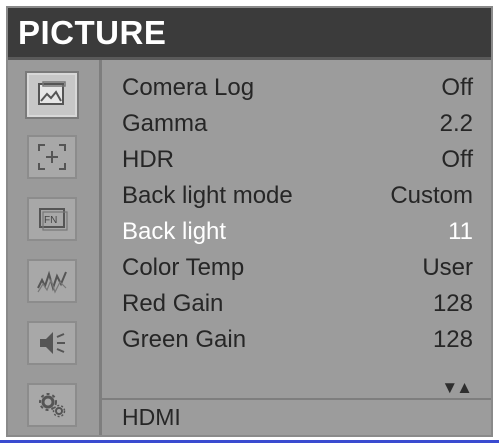  I want to click on menu-item-backlight: Back light 11, so click(297, 232).